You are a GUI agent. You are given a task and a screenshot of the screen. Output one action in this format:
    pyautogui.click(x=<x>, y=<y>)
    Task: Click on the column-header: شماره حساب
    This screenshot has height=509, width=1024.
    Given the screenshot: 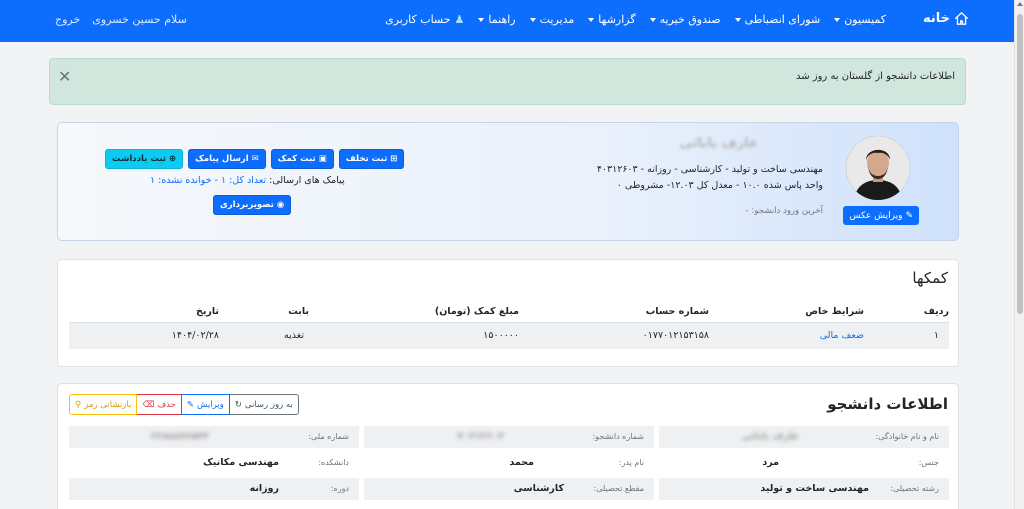 What is the action you would take?
    pyautogui.click(x=677, y=311)
    